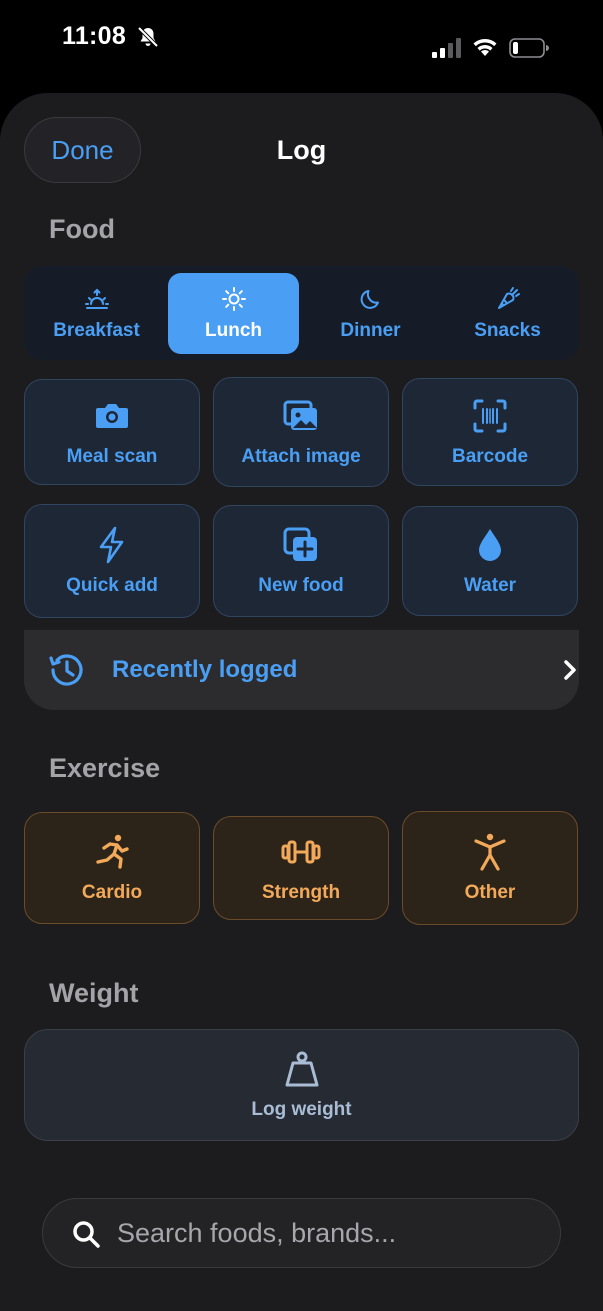 The width and height of the screenshot is (603, 1311). I want to click on other-exercise-button: Other, so click(490, 868).